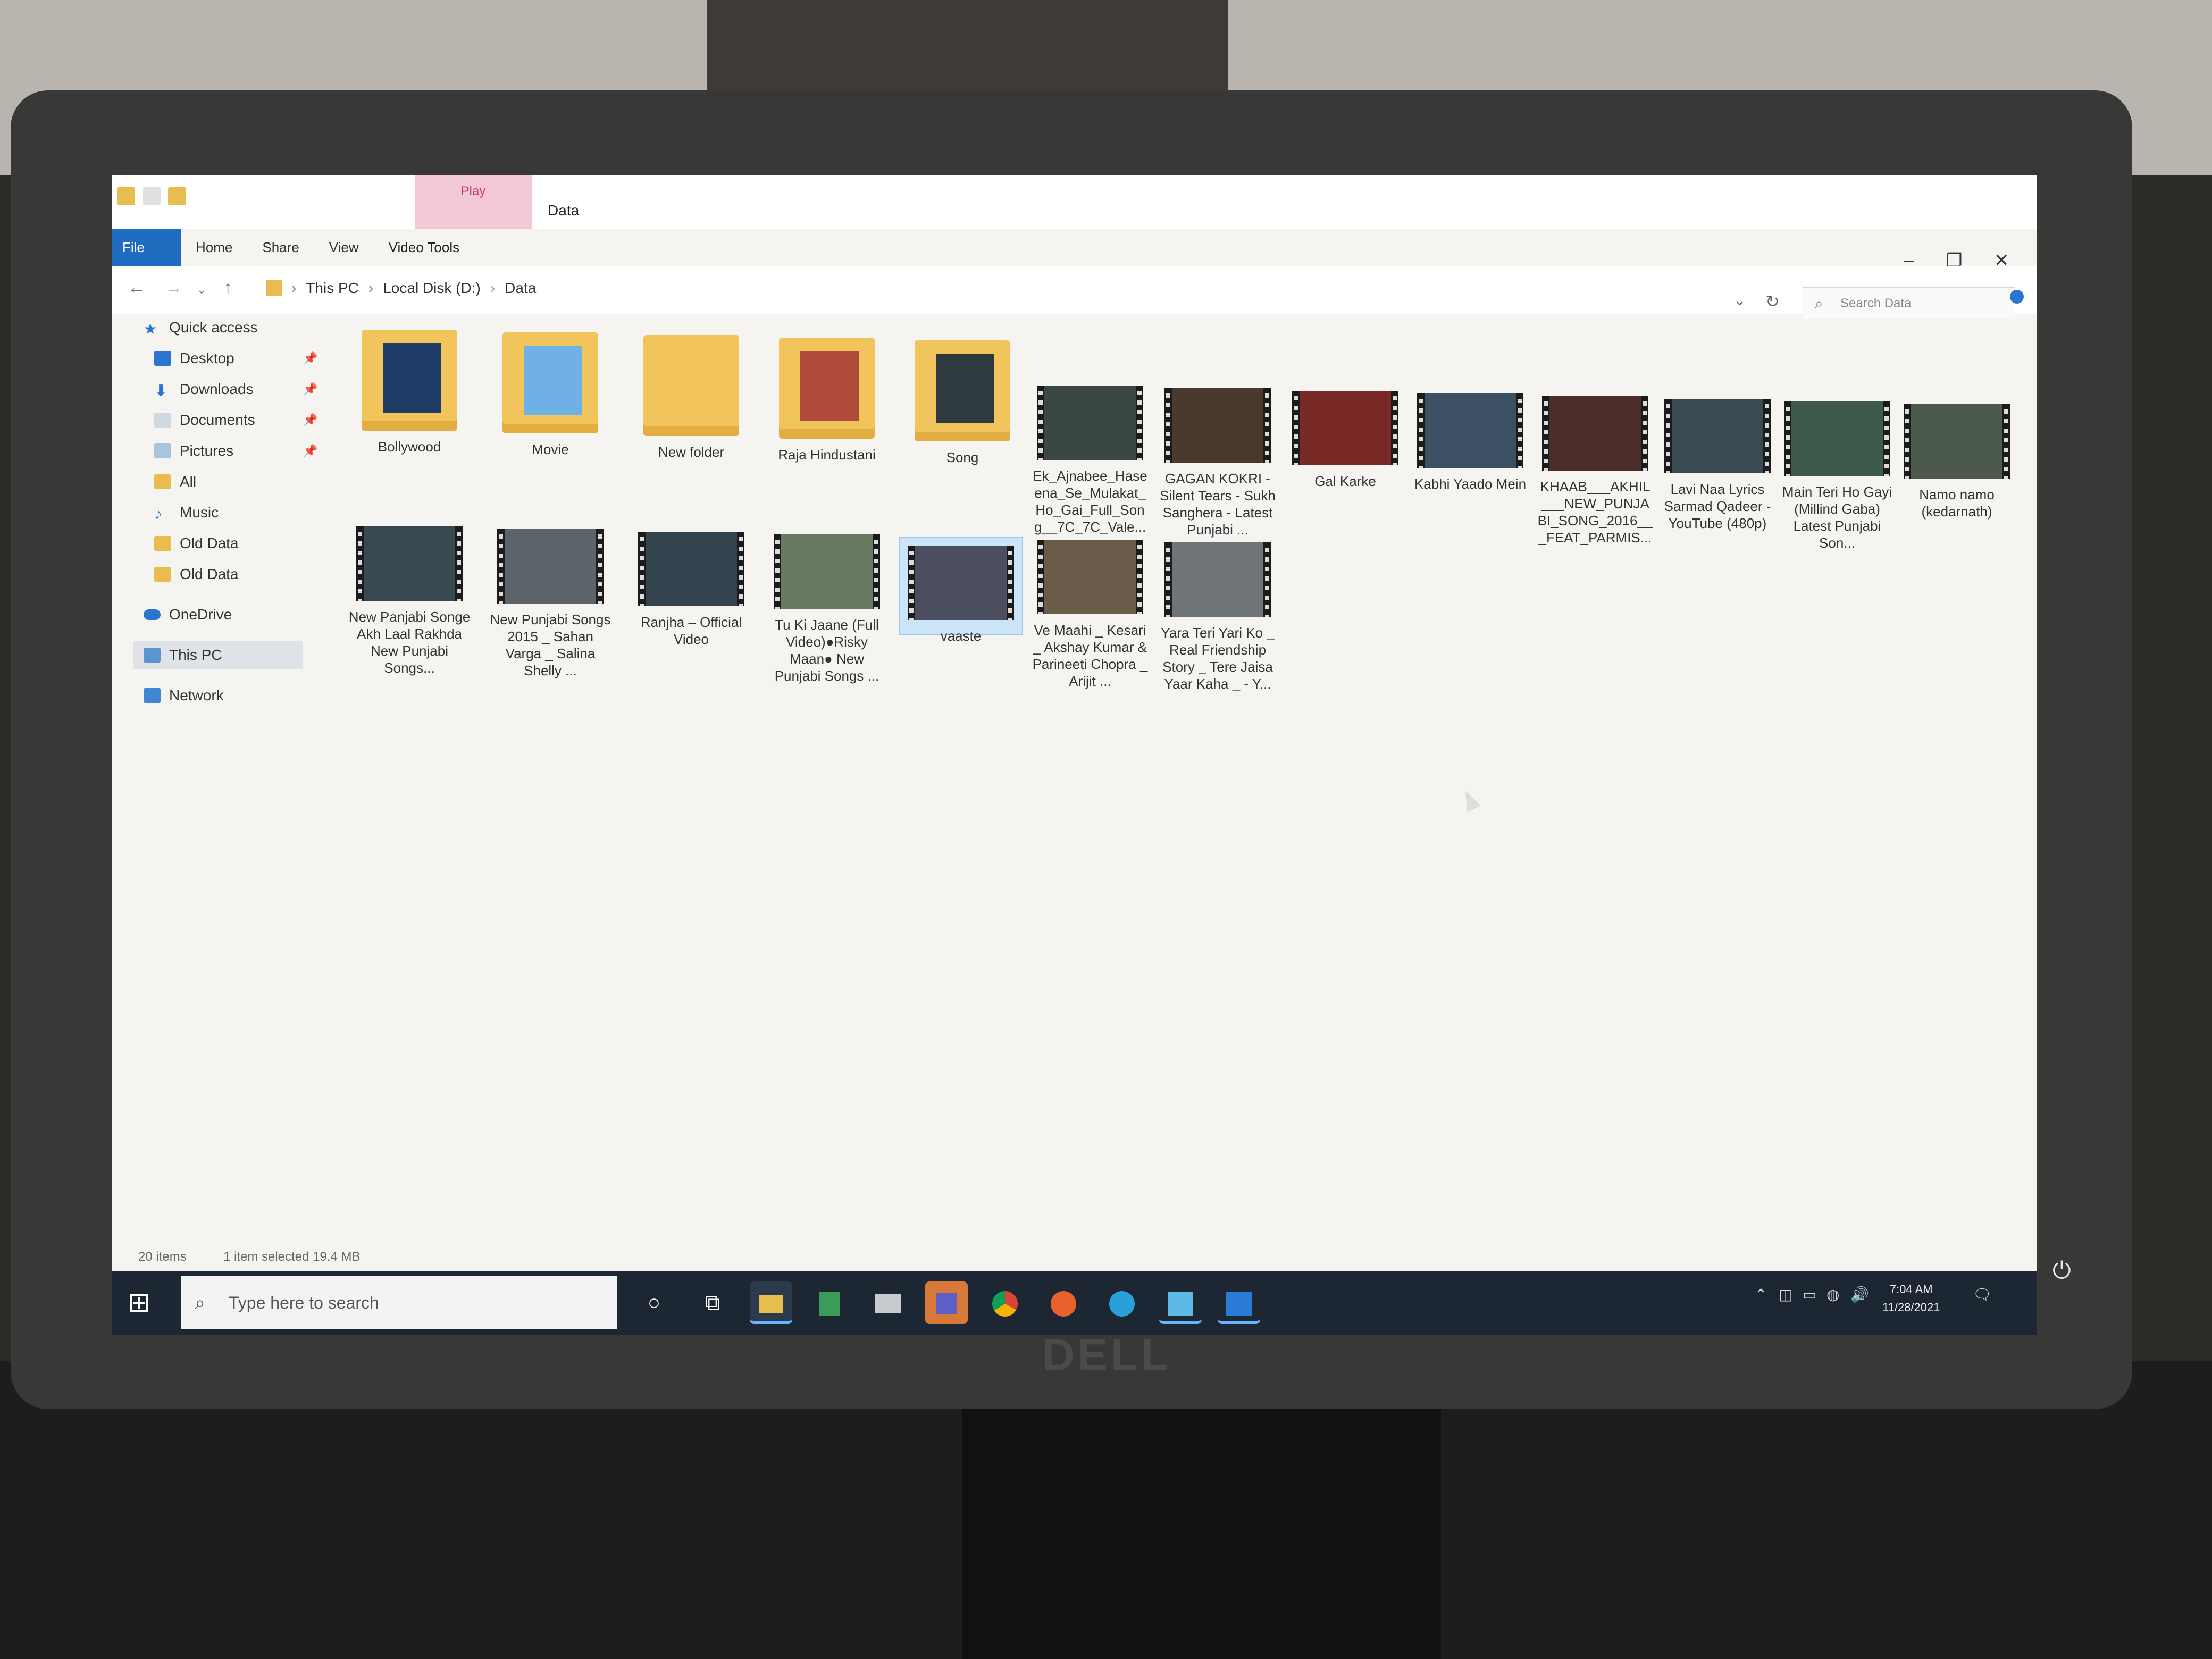 The height and width of the screenshot is (1659, 2212). What do you see at coordinates (227, 288) in the screenshot?
I see `up-arrow-icon: ↑` at bounding box center [227, 288].